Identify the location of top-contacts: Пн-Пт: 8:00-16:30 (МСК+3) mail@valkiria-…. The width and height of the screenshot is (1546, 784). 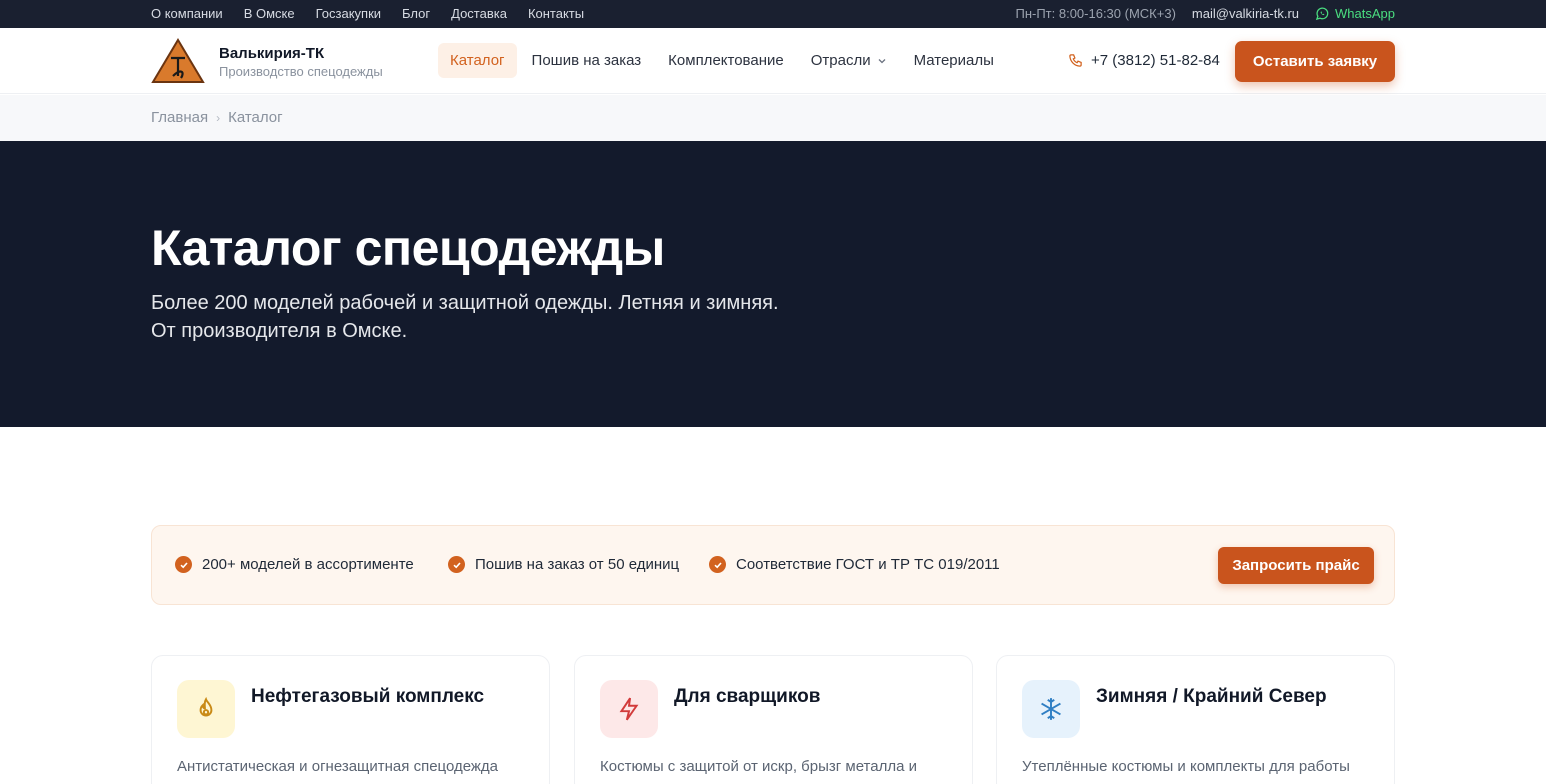
(1205, 13).